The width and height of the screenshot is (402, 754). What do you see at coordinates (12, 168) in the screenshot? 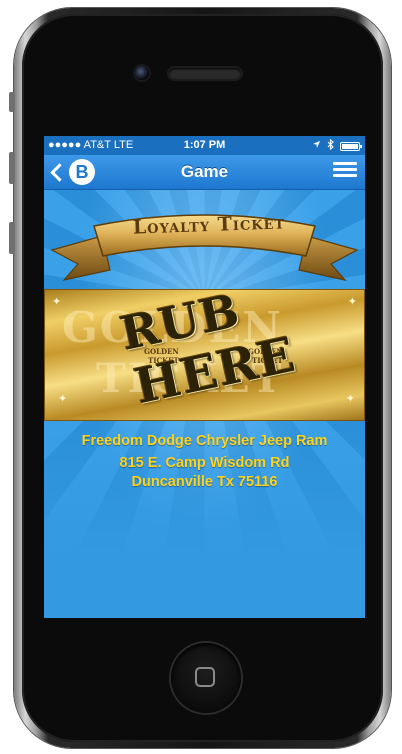
I see `volume-up-button` at bounding box center [12, 168].